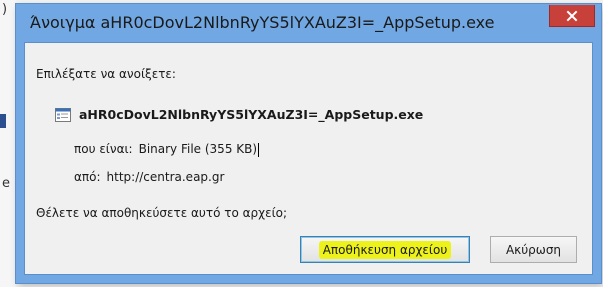  I want to click on close-icon, so click(572, 15).